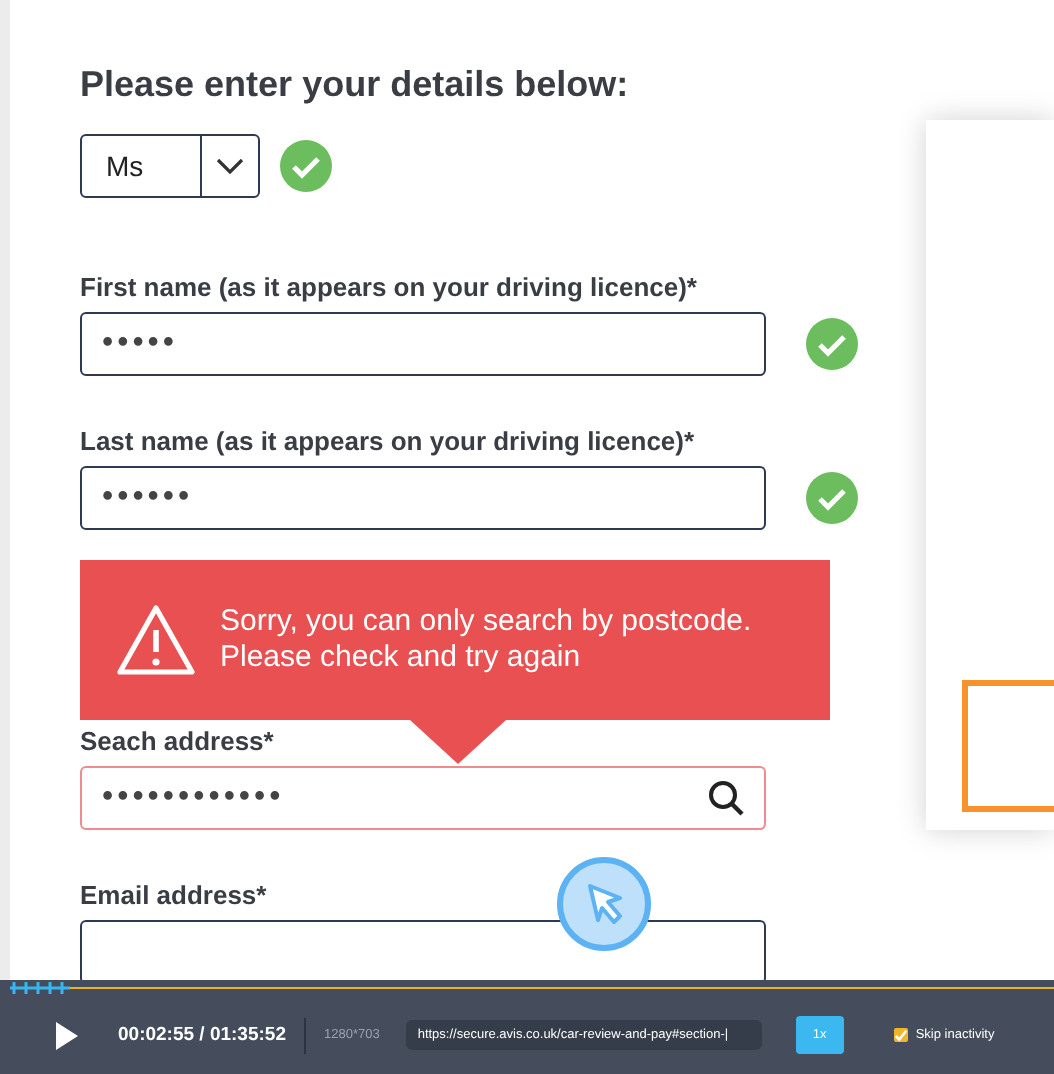 The height and width of the screenshot is (1074, 1054). I want to click on activity-ticks-icon, so click(40, 988).